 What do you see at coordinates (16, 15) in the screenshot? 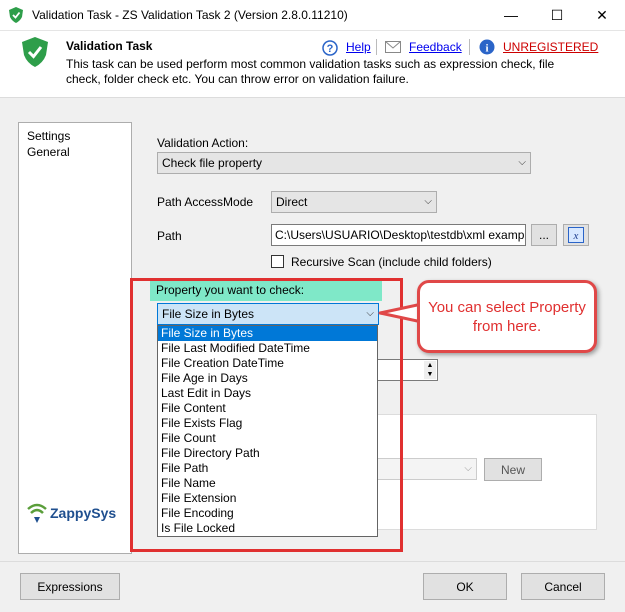
I see `shield-icon` at bounding box center [16, 15].